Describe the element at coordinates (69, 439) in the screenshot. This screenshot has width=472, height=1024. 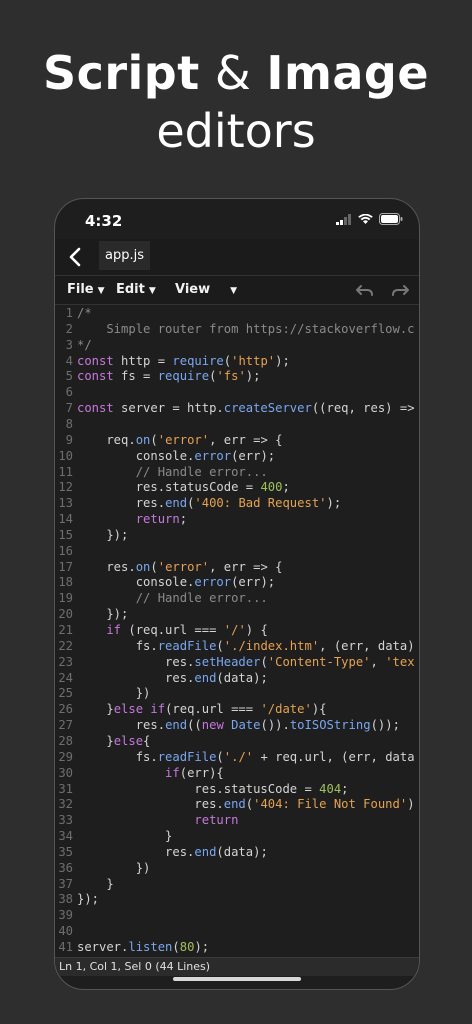
I see `line-number: 9` at that location.